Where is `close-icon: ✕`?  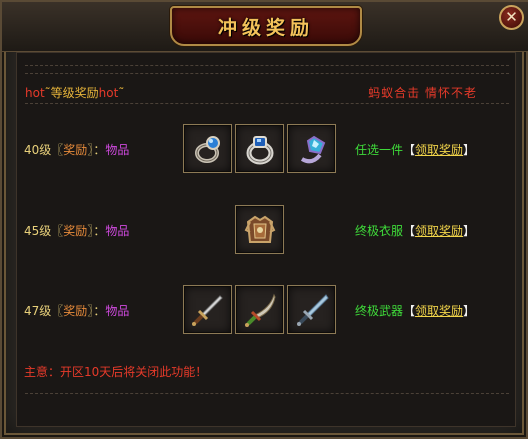
close-icon: ✕ is located at coordinates (511, 17).